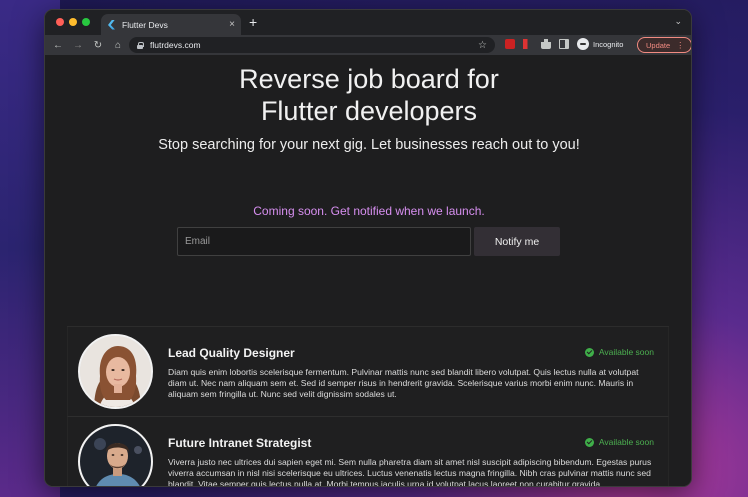 This screenshot has height=497, width=748. I want to click on minimize-window-button, so click(73, 22).